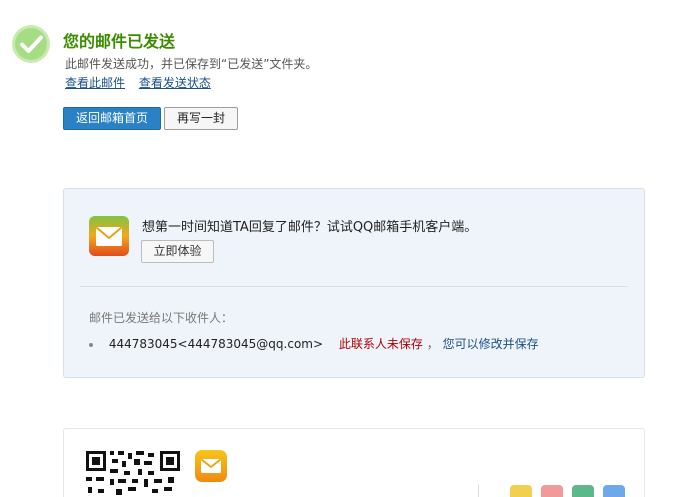  I want to click on write-again-button: 再写一封, so click(201, 118).